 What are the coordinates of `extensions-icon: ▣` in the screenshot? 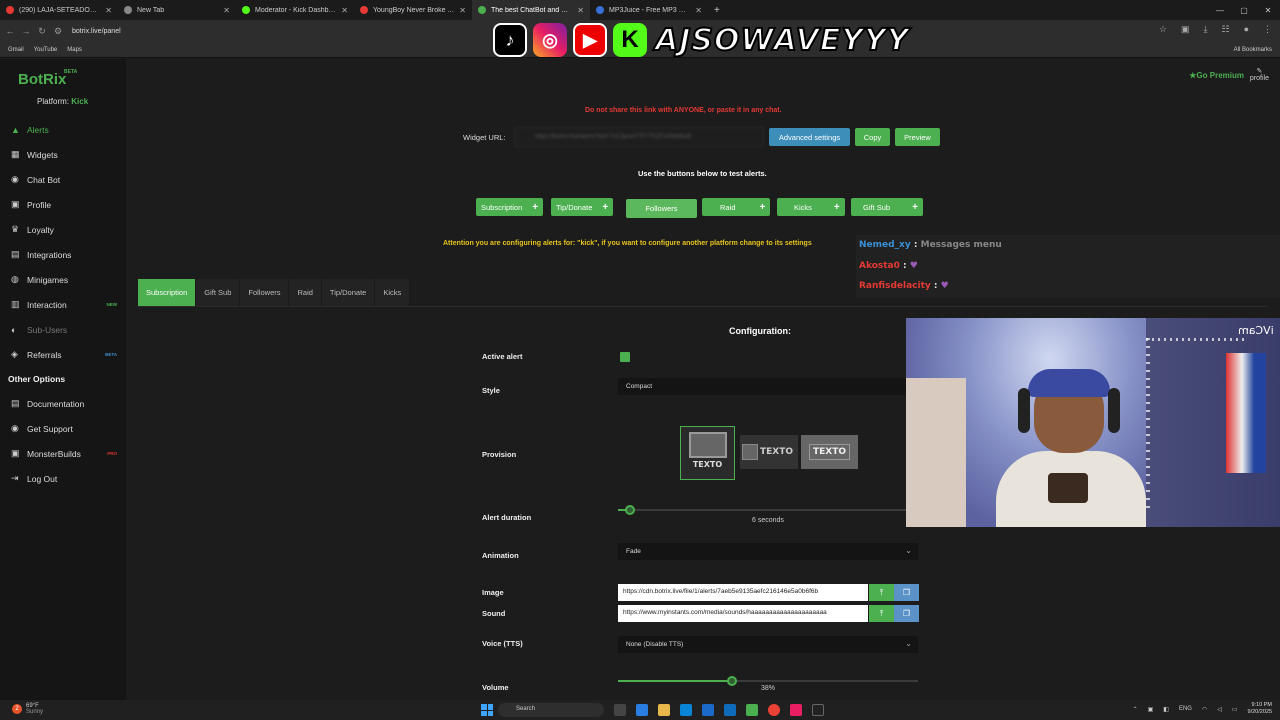 It's located at (1185, 29).